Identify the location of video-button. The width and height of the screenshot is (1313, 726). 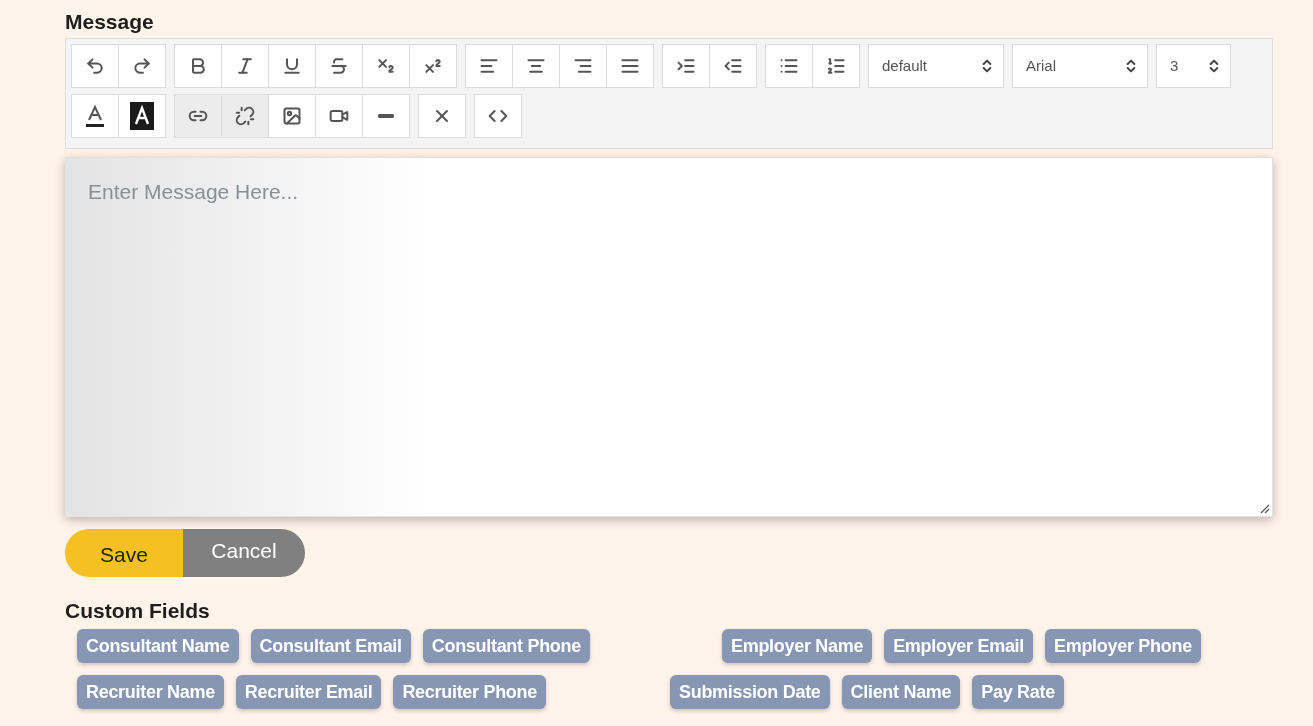
(339, 116).